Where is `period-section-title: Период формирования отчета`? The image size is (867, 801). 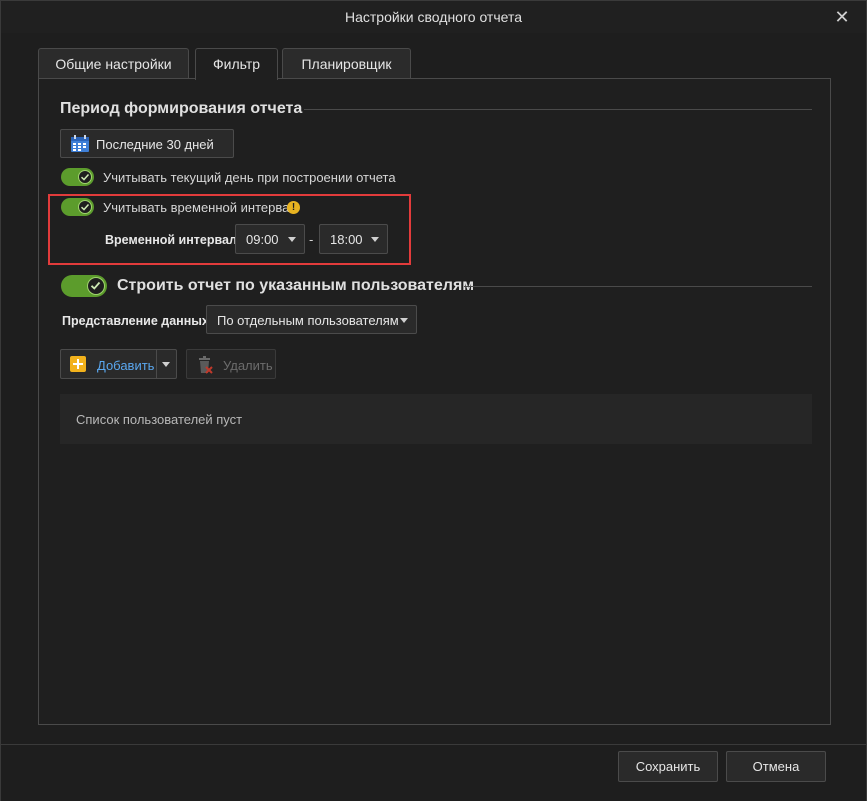 period-section-title: Период формирования отчета is located at coordinates (181, 108).